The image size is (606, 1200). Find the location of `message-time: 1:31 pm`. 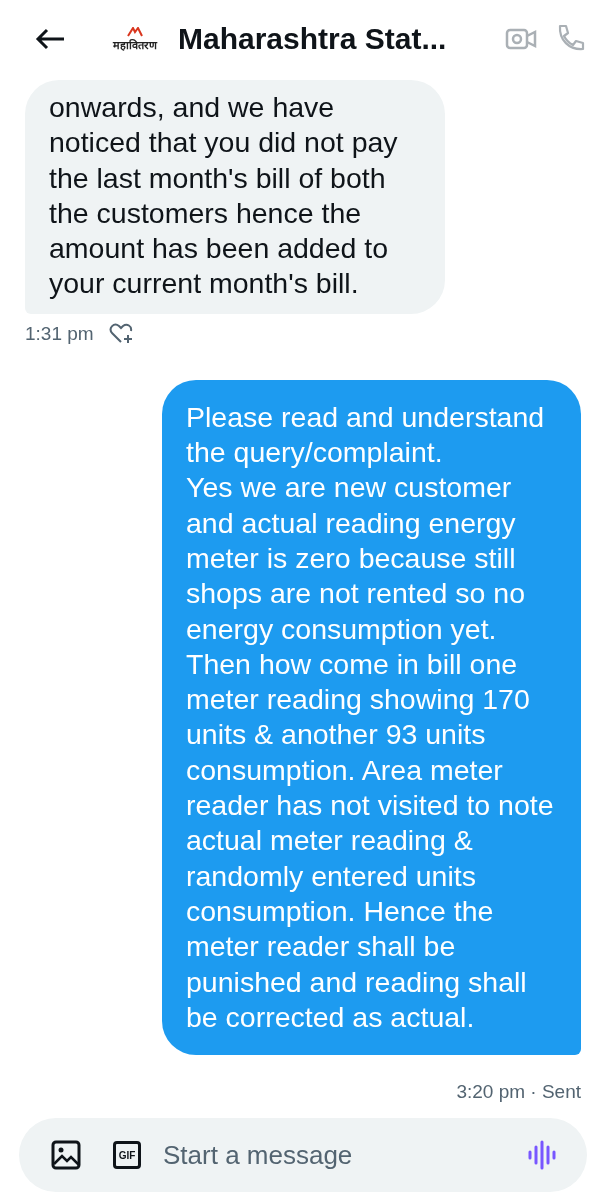

message-time: 1:31 pm is located at coordinates (59, 333).